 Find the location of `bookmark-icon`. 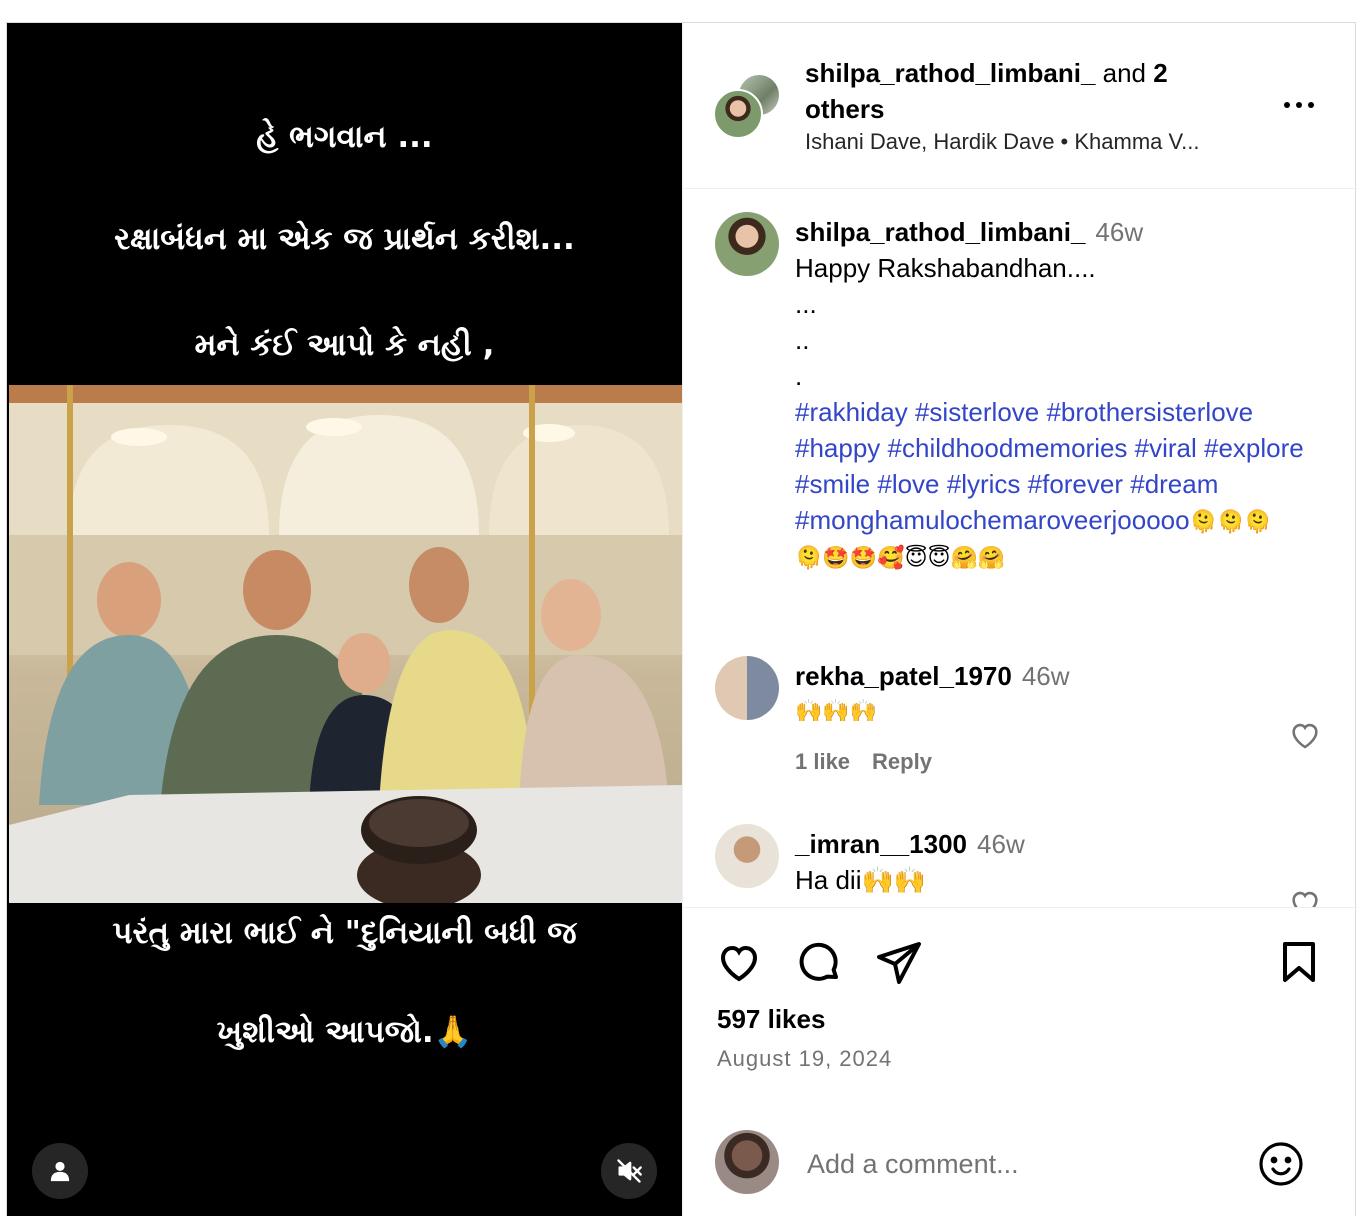

bookmark-icon is located at coordinates (1299, 962).